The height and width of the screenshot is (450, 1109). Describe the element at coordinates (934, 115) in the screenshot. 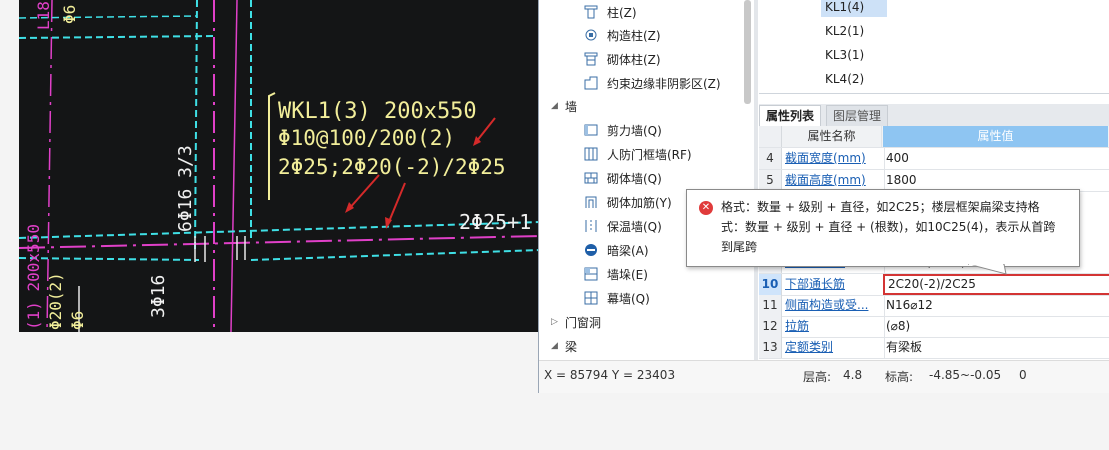

I see `property-tabs: 属性列表 图层管理` at that location.